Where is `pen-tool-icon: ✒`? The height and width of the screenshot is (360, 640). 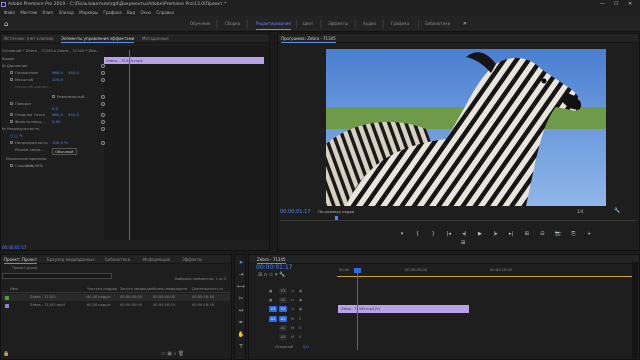 pen-tool-icon: ✒ is located at coordinates (241, 323).